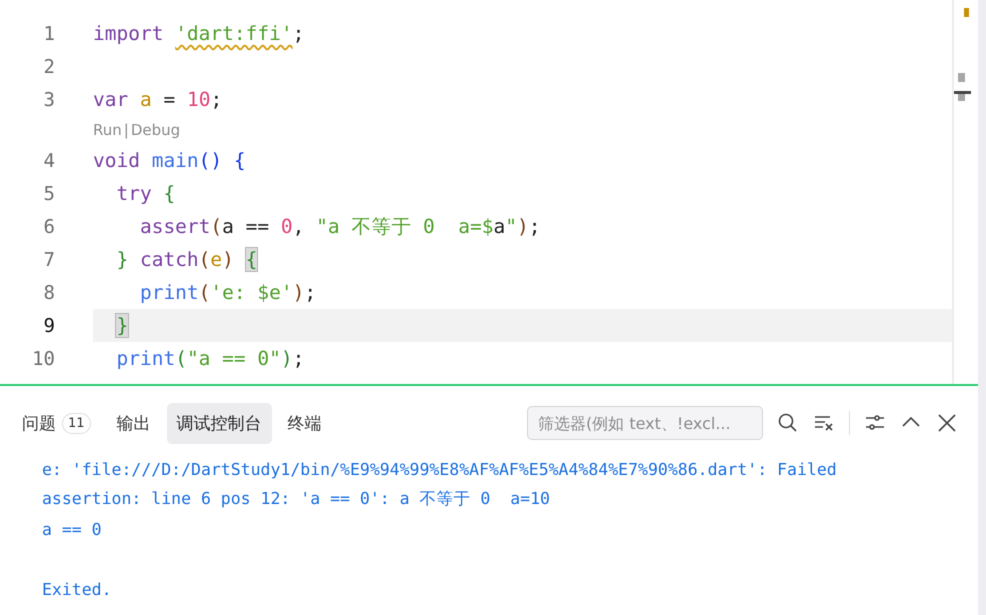 The image size is (986, 615). I want to click on line-number: 1, so click(49, 33).